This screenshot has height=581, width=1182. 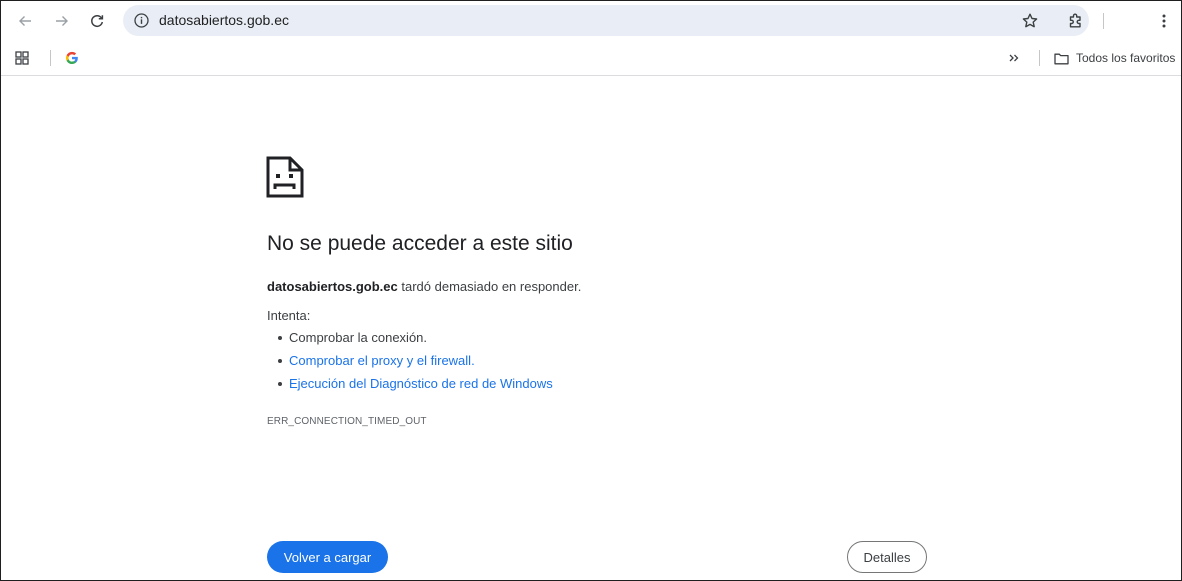 I want to click on toolbar-divider, so click(x=1103, y=21).